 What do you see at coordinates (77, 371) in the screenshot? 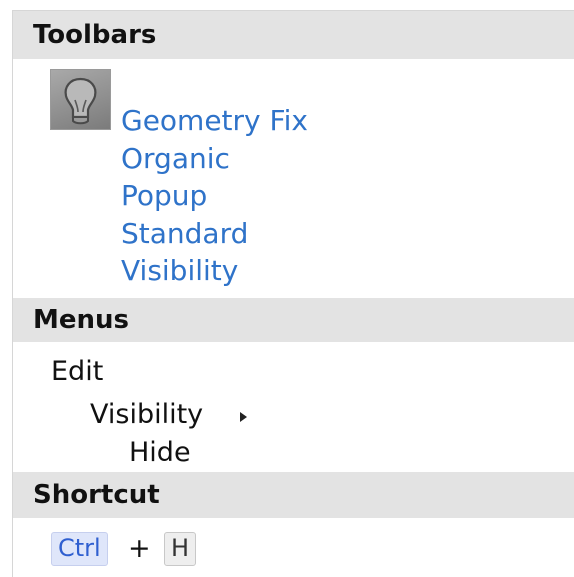
I see `menu-path-edit: Edit` at bounding box center [77, 371].